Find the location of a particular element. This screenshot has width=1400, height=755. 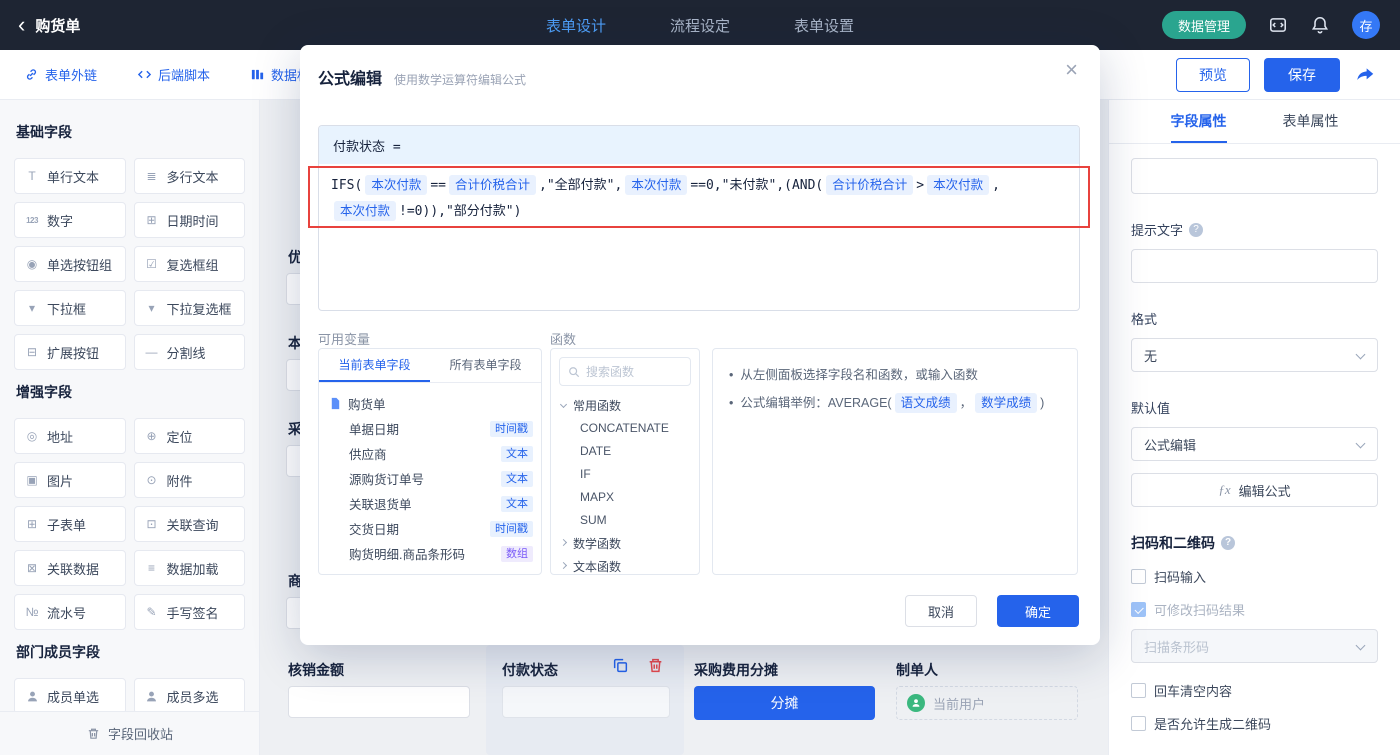

user-avatar: 存 is located at coordinates (1366, 25).